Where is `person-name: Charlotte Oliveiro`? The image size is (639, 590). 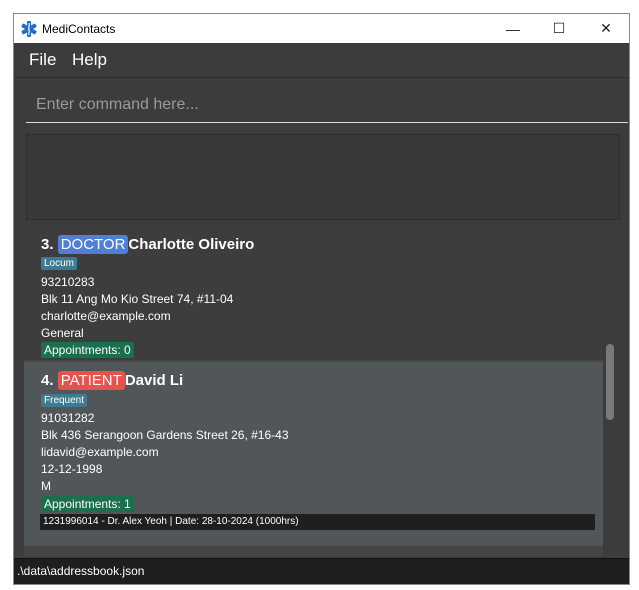 person-name: Charlotte Oliveiro is located at coordinates (191, 244).